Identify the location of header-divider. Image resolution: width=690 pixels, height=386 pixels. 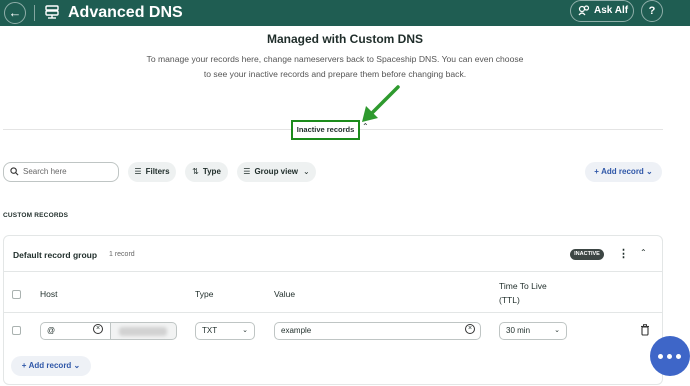
(34, 13).